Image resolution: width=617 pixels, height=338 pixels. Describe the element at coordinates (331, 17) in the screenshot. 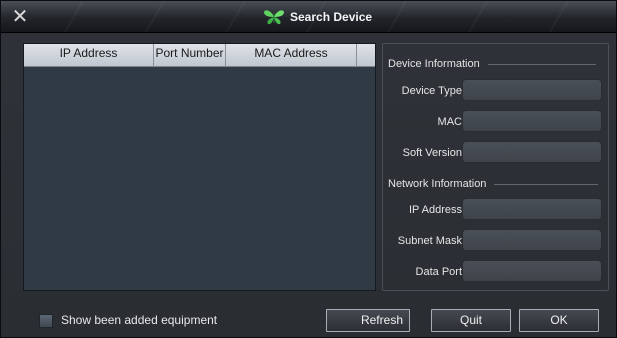

I see `window-title: Search Device` at that location.